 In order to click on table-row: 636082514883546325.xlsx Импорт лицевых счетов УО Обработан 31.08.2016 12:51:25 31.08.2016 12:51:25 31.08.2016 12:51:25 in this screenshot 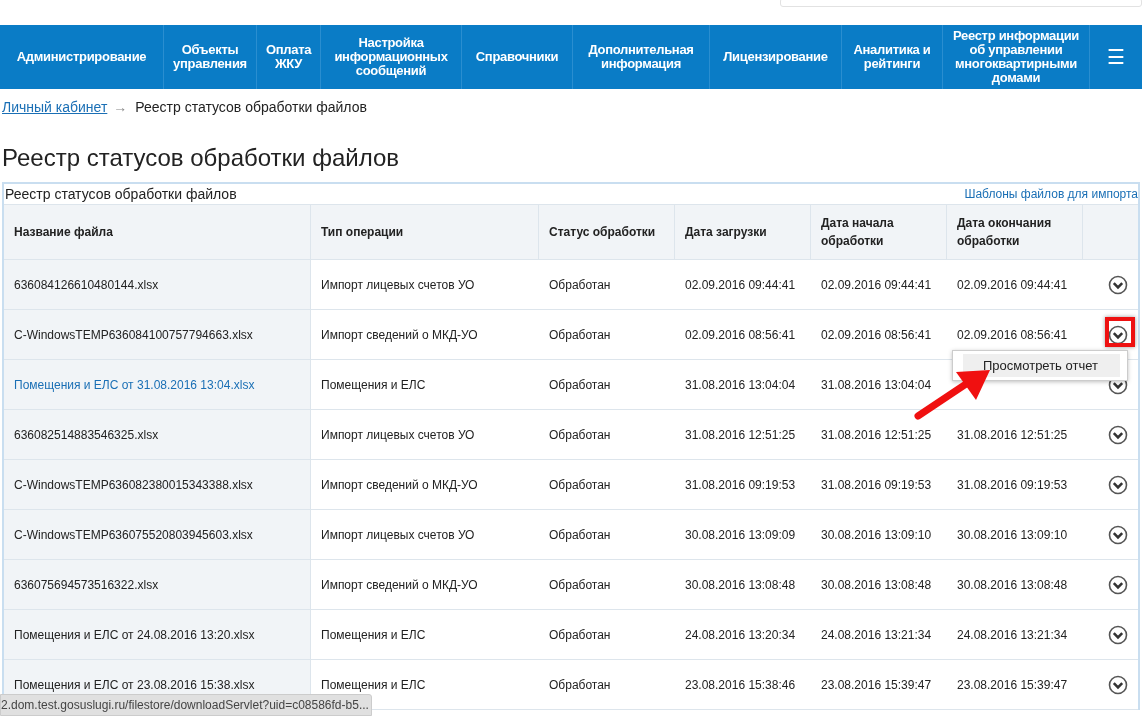, I will do `click(571, 435)`.